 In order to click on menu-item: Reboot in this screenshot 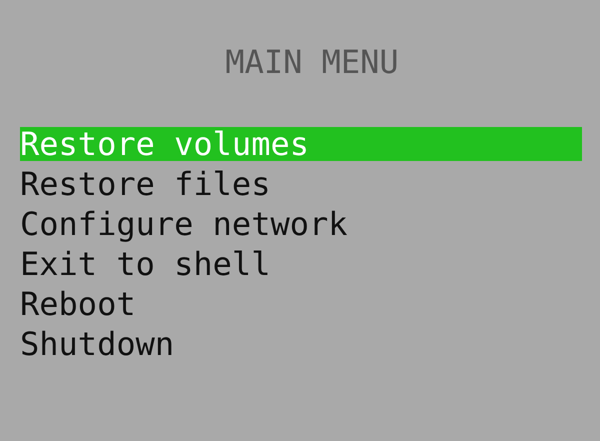, I will do `click(301, 304)`.